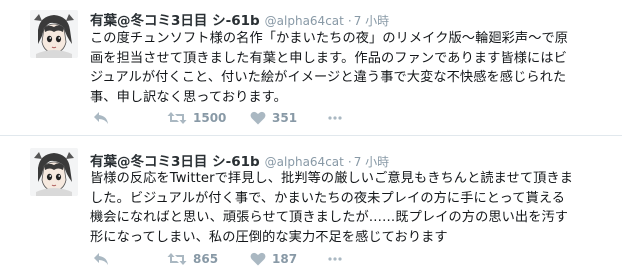 This screenshot has width=622, height=272. What do you see at coordinates (285, 259) in the screenshot?
I see `like-count: 187` at bounding box center [285, 259].